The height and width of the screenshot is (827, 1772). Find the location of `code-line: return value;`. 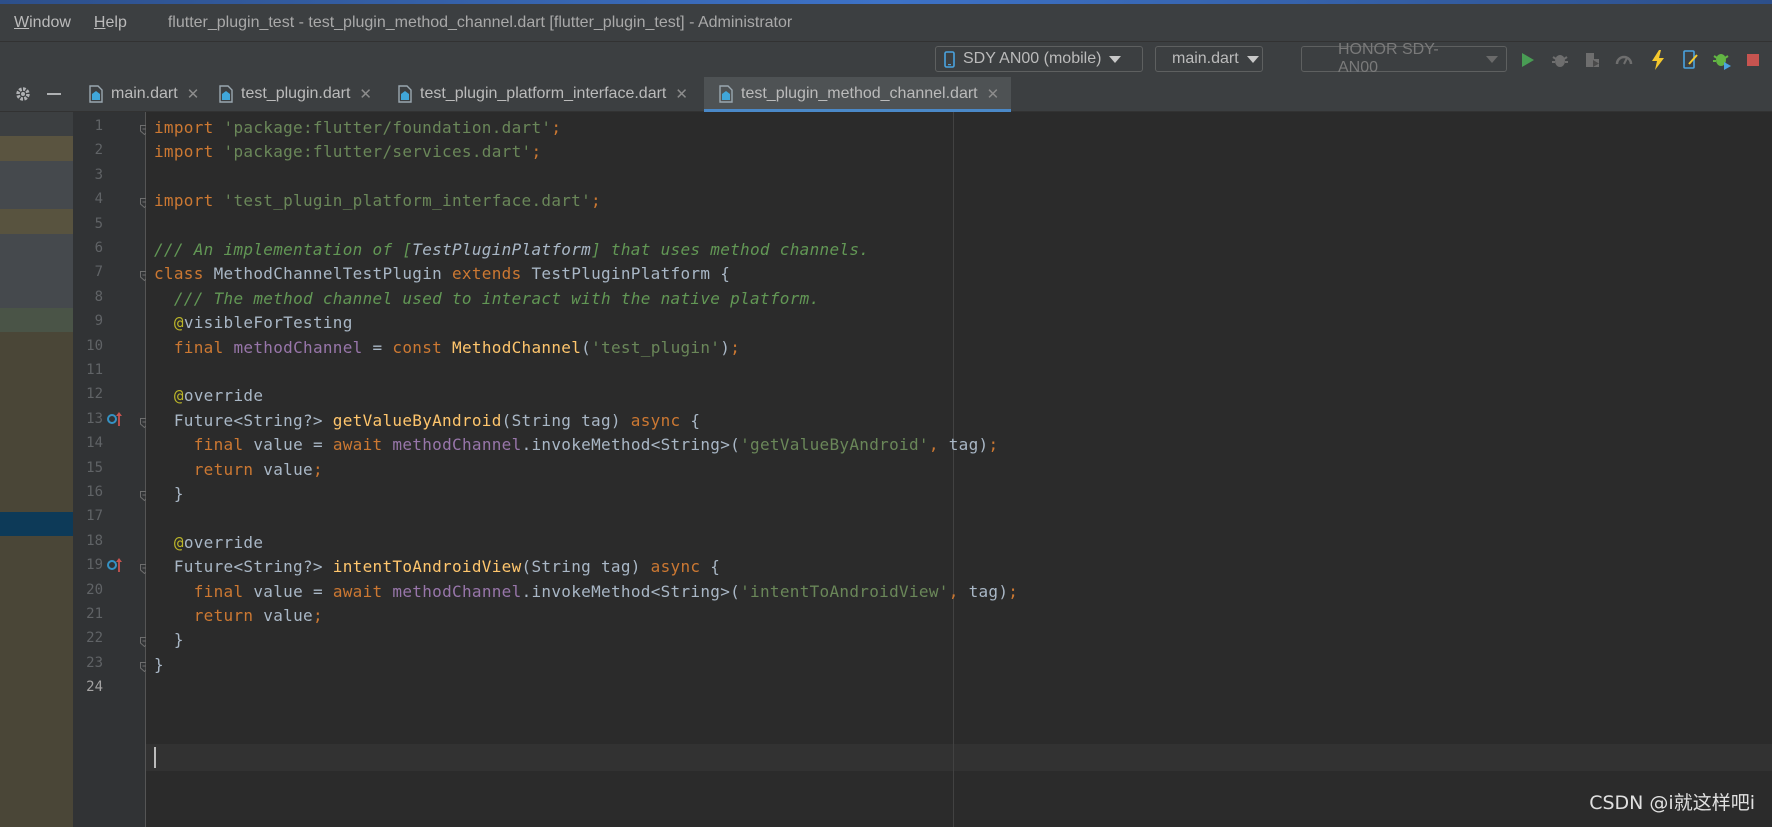

code-line: return value; is located at coordinates (238, 469).